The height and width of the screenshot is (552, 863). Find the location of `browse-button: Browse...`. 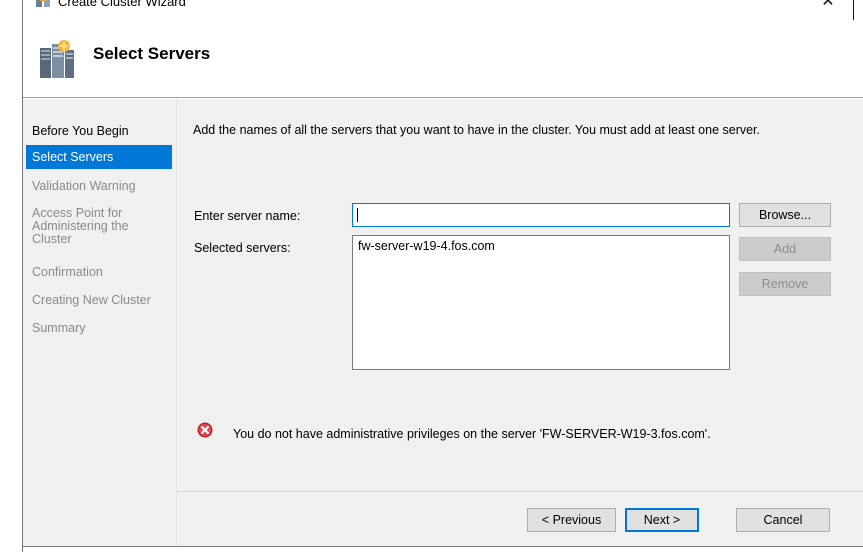

browse-button: Browse... is located at coordinates (785, 215).